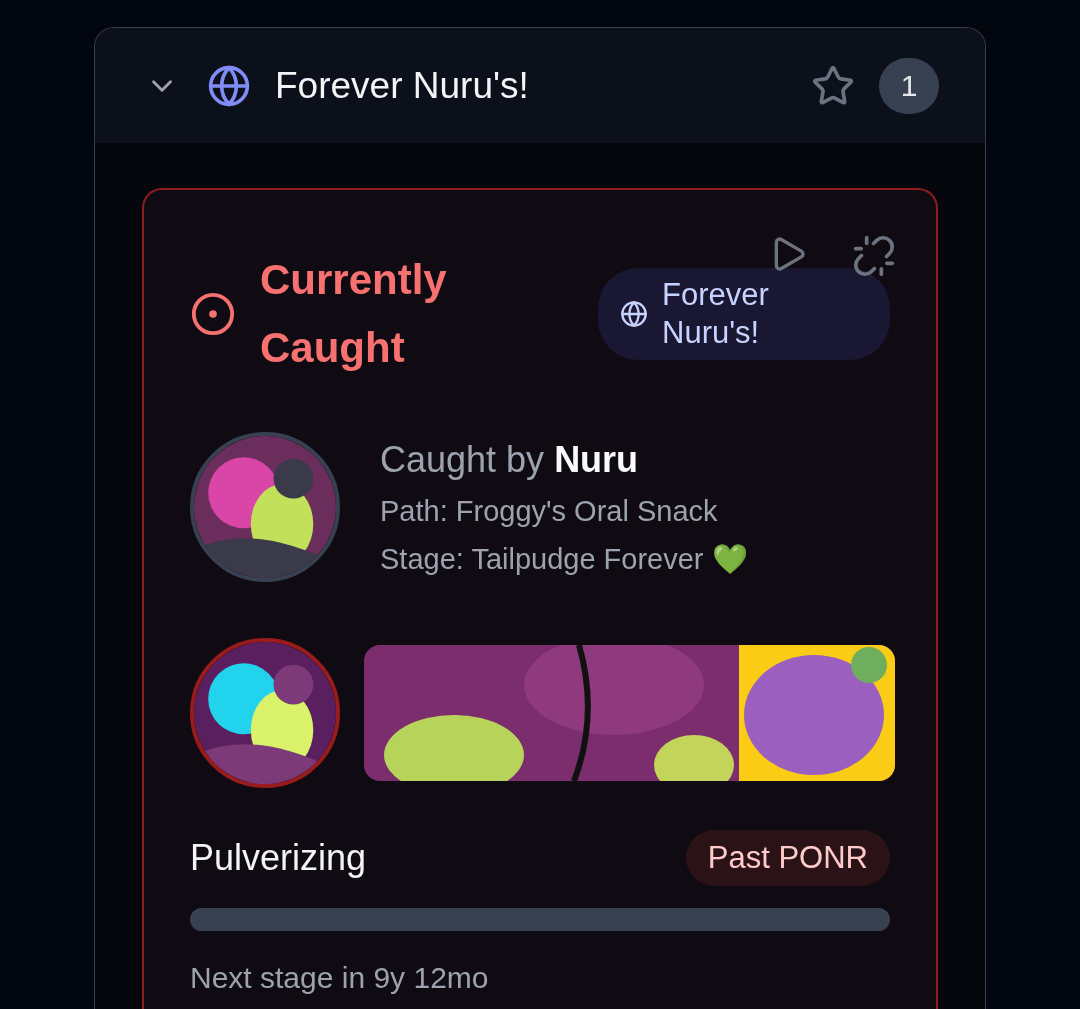 This screenshot has height=1009, width=1080. I want to click on panel-title: Forever Nuru's!, so click(402, 85).